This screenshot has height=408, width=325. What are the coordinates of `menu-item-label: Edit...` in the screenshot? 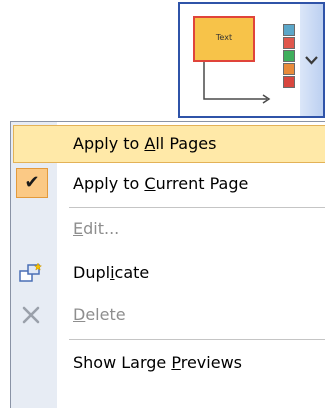 It's located at (96, 228).